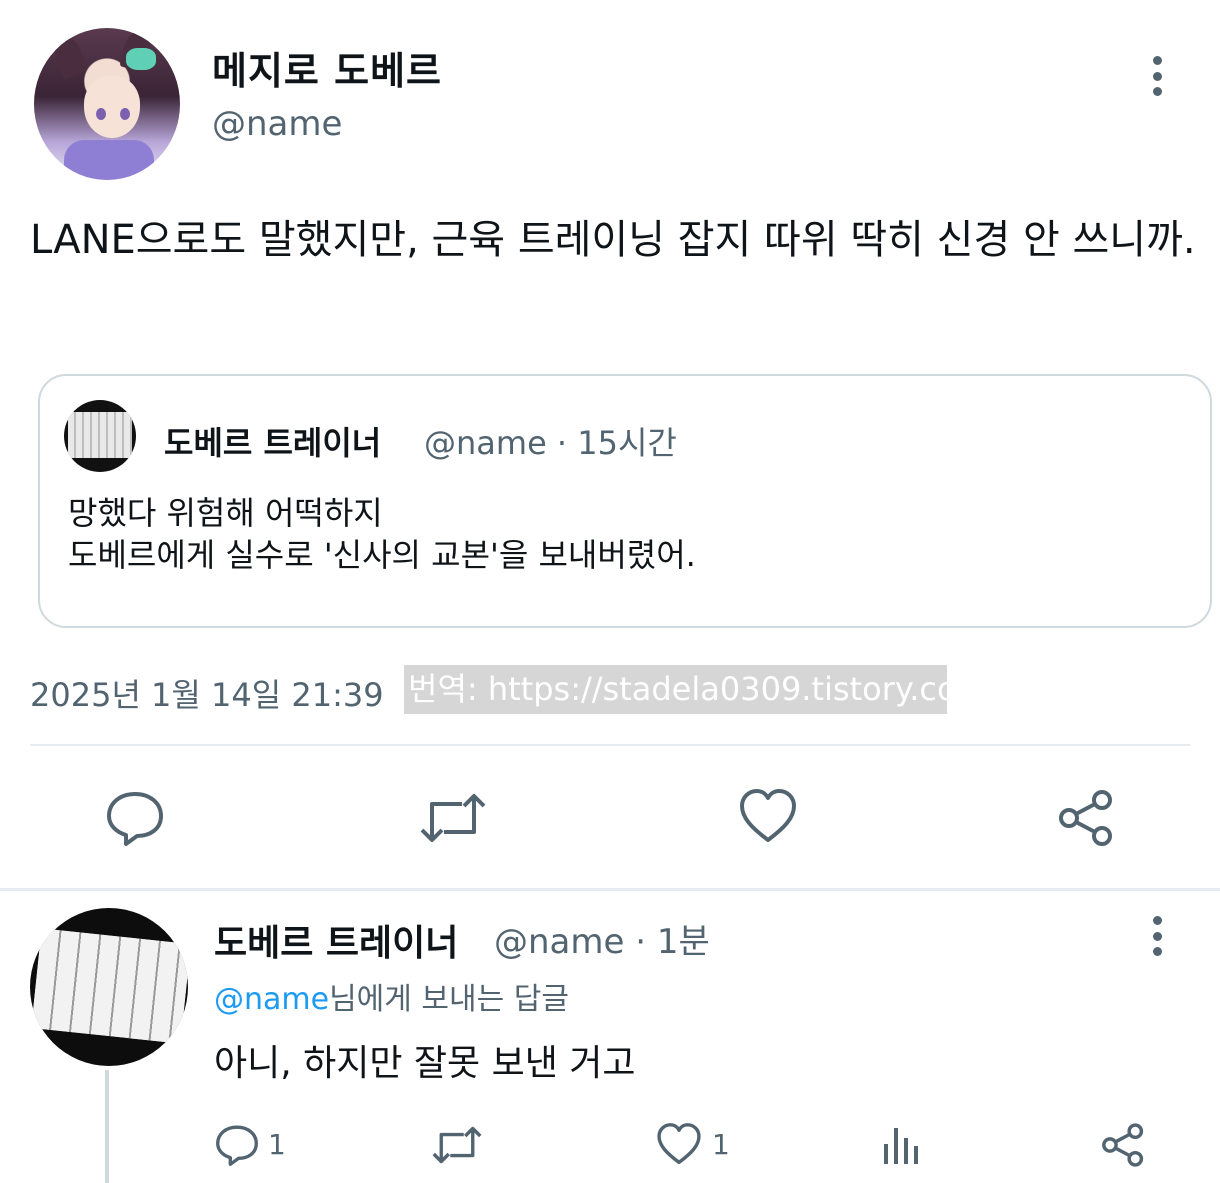  What do you see at coordinates (768, 816) in the screenshot?
I see `like-icon` at bounding box center [768, 816].